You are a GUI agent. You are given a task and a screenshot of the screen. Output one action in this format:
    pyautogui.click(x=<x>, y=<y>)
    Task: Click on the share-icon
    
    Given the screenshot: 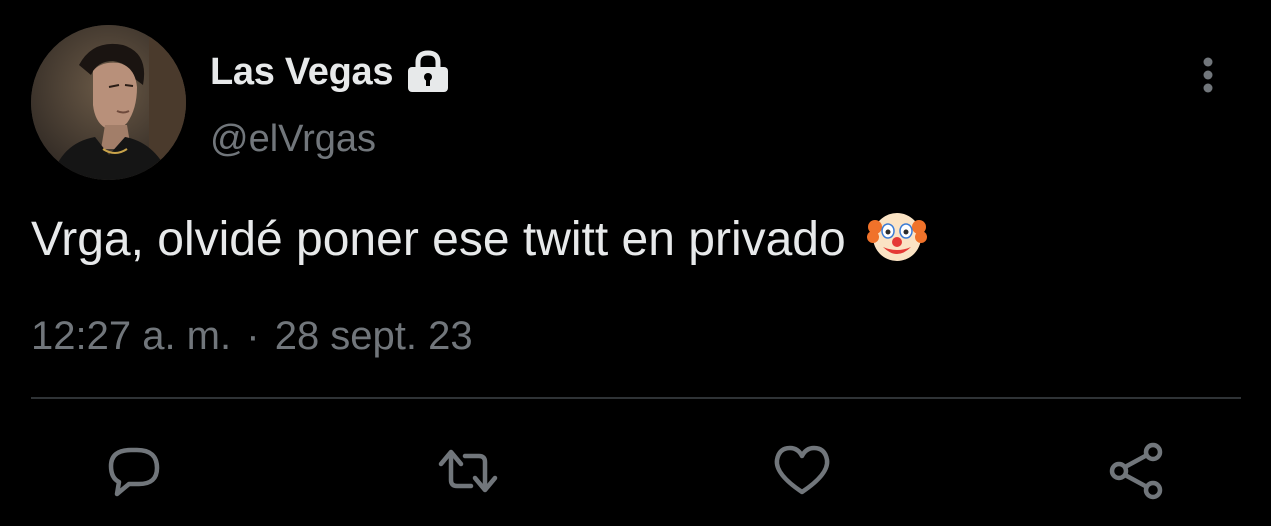 What is the action you would take?
    pyautogui.click(x=1136, y=471)
    